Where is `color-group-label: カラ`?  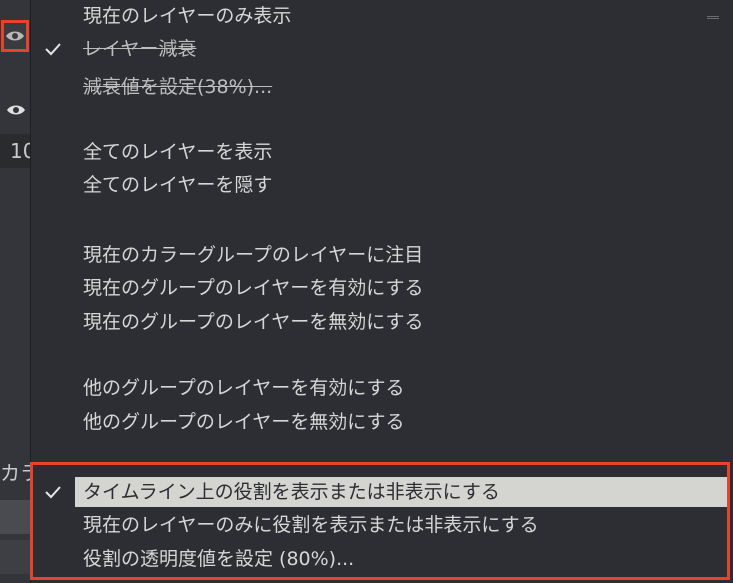
color-group-label: カラ is located at coordinates (15, 473).